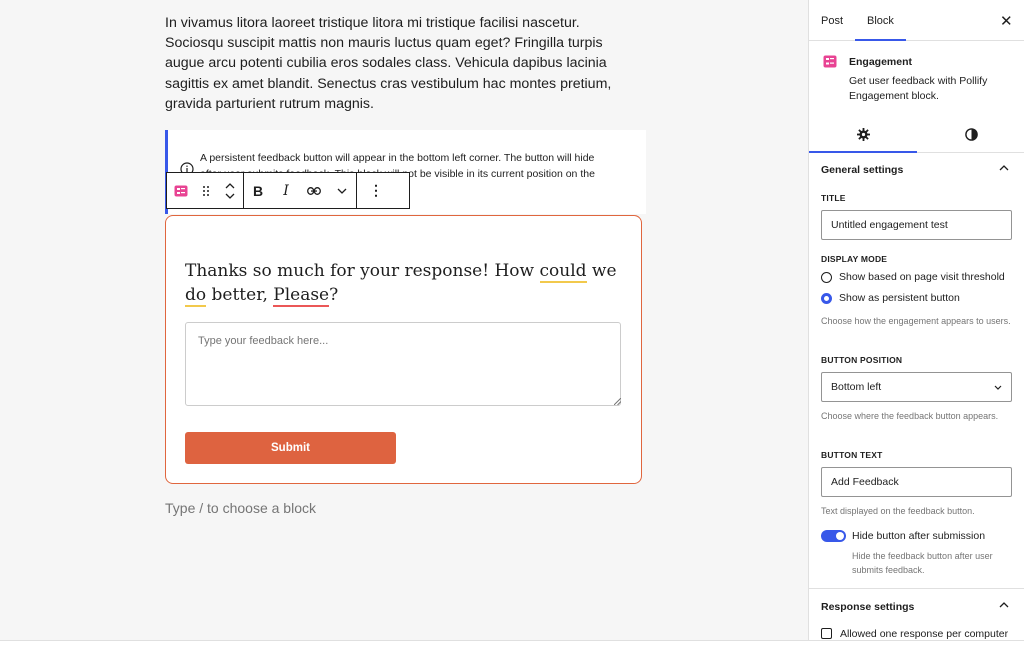 The height and width of the screenshot is (659, 1024). Describe the element at coordinates (230, 191) in the screenshot. I see `move-up-down-icon` at that location.